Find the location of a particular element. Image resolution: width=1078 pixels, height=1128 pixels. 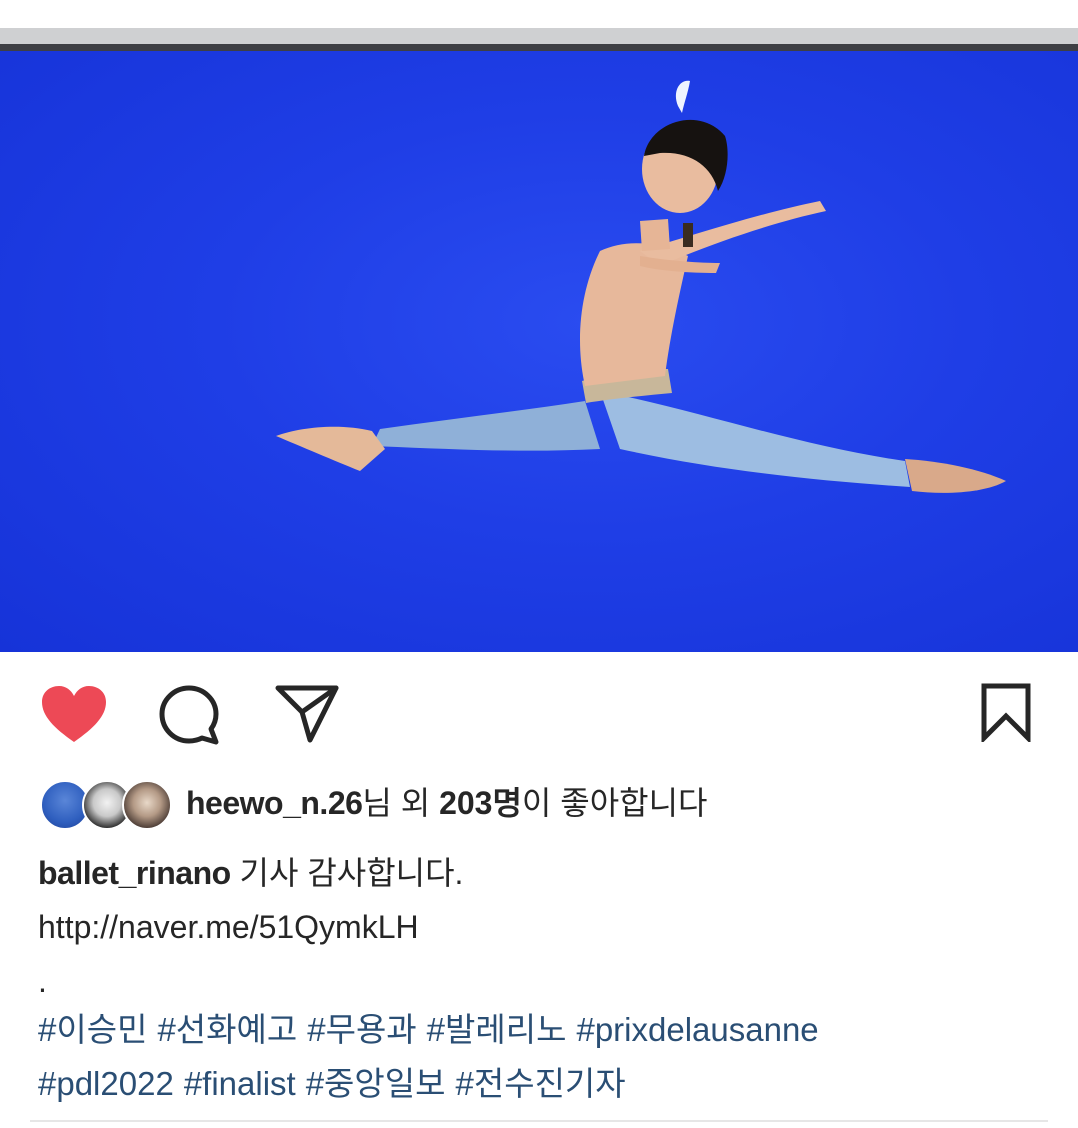

likes-suffix-2: 이 좋아합니다 is located at coordinates (614, 803).